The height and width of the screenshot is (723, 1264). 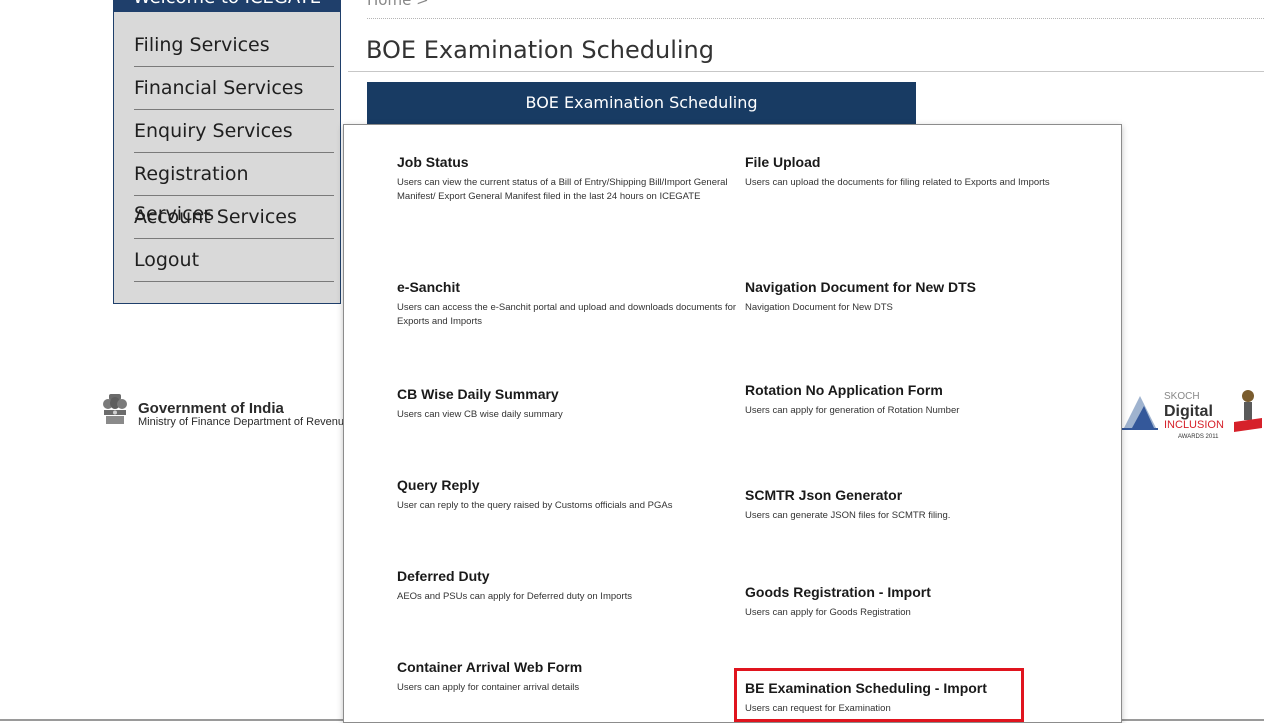 I want to click on menu-item-description: Users can apply for Goods Registration, so click(x=828, y=612).